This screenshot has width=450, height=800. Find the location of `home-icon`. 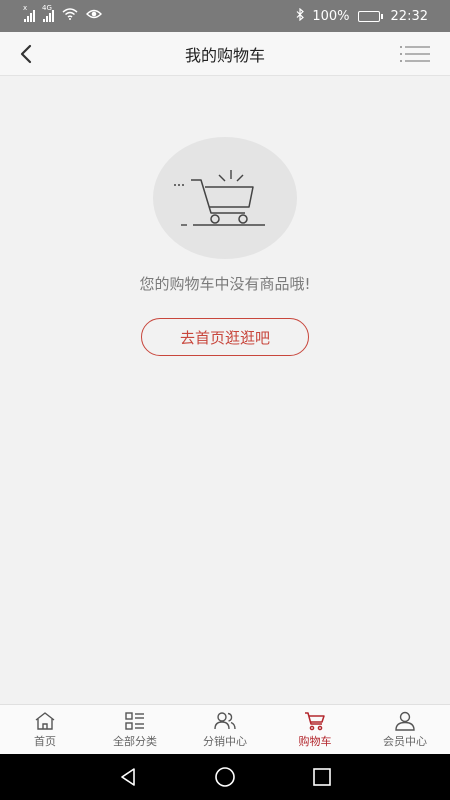

home-icon is located at coordinates (45, 720).